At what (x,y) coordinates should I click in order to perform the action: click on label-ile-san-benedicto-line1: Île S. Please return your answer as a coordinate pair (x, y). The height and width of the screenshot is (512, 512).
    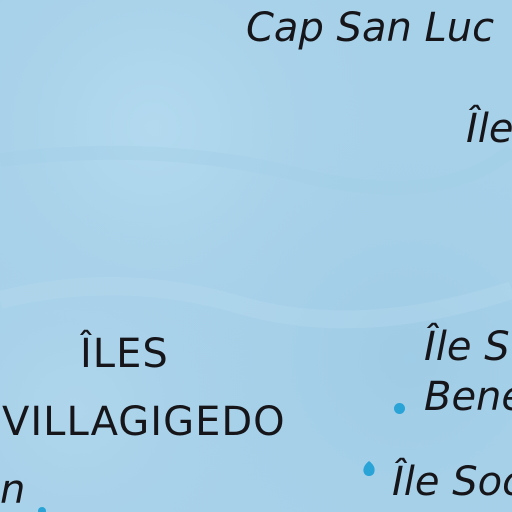
    Looking at the image, I should click on (467, 347).